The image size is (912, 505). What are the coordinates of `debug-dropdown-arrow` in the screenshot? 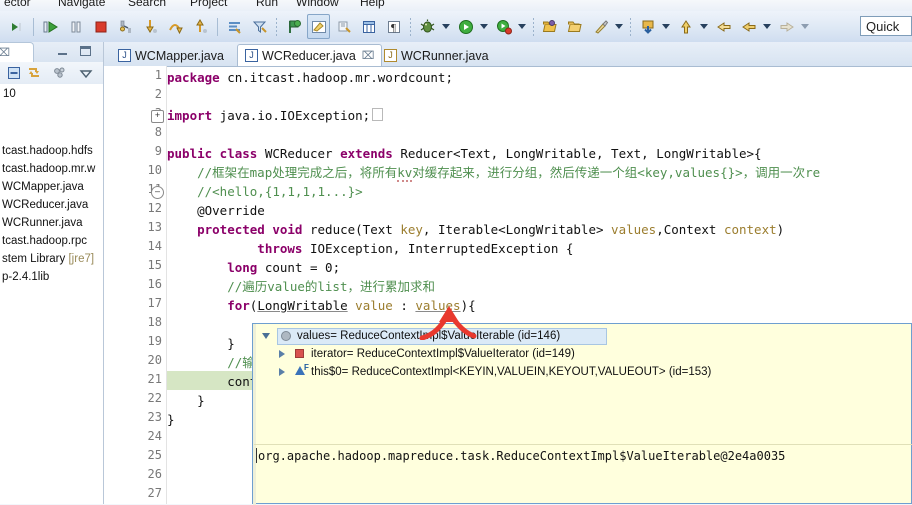 It's located at (445, 26).